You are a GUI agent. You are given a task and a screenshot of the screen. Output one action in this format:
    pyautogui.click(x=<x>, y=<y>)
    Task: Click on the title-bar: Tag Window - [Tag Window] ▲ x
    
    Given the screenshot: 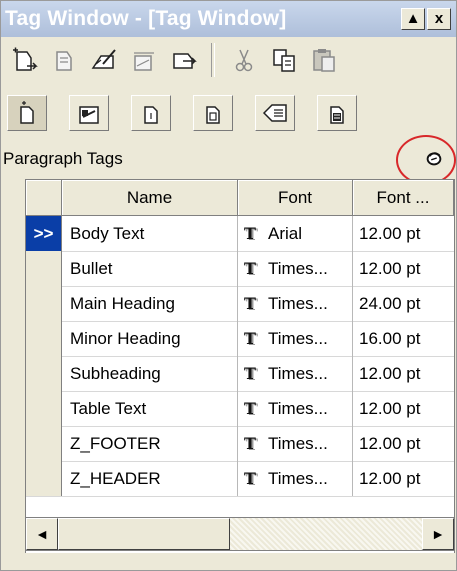 What is the action you would take?
    pyautogui.click(x=228, y=19)
    